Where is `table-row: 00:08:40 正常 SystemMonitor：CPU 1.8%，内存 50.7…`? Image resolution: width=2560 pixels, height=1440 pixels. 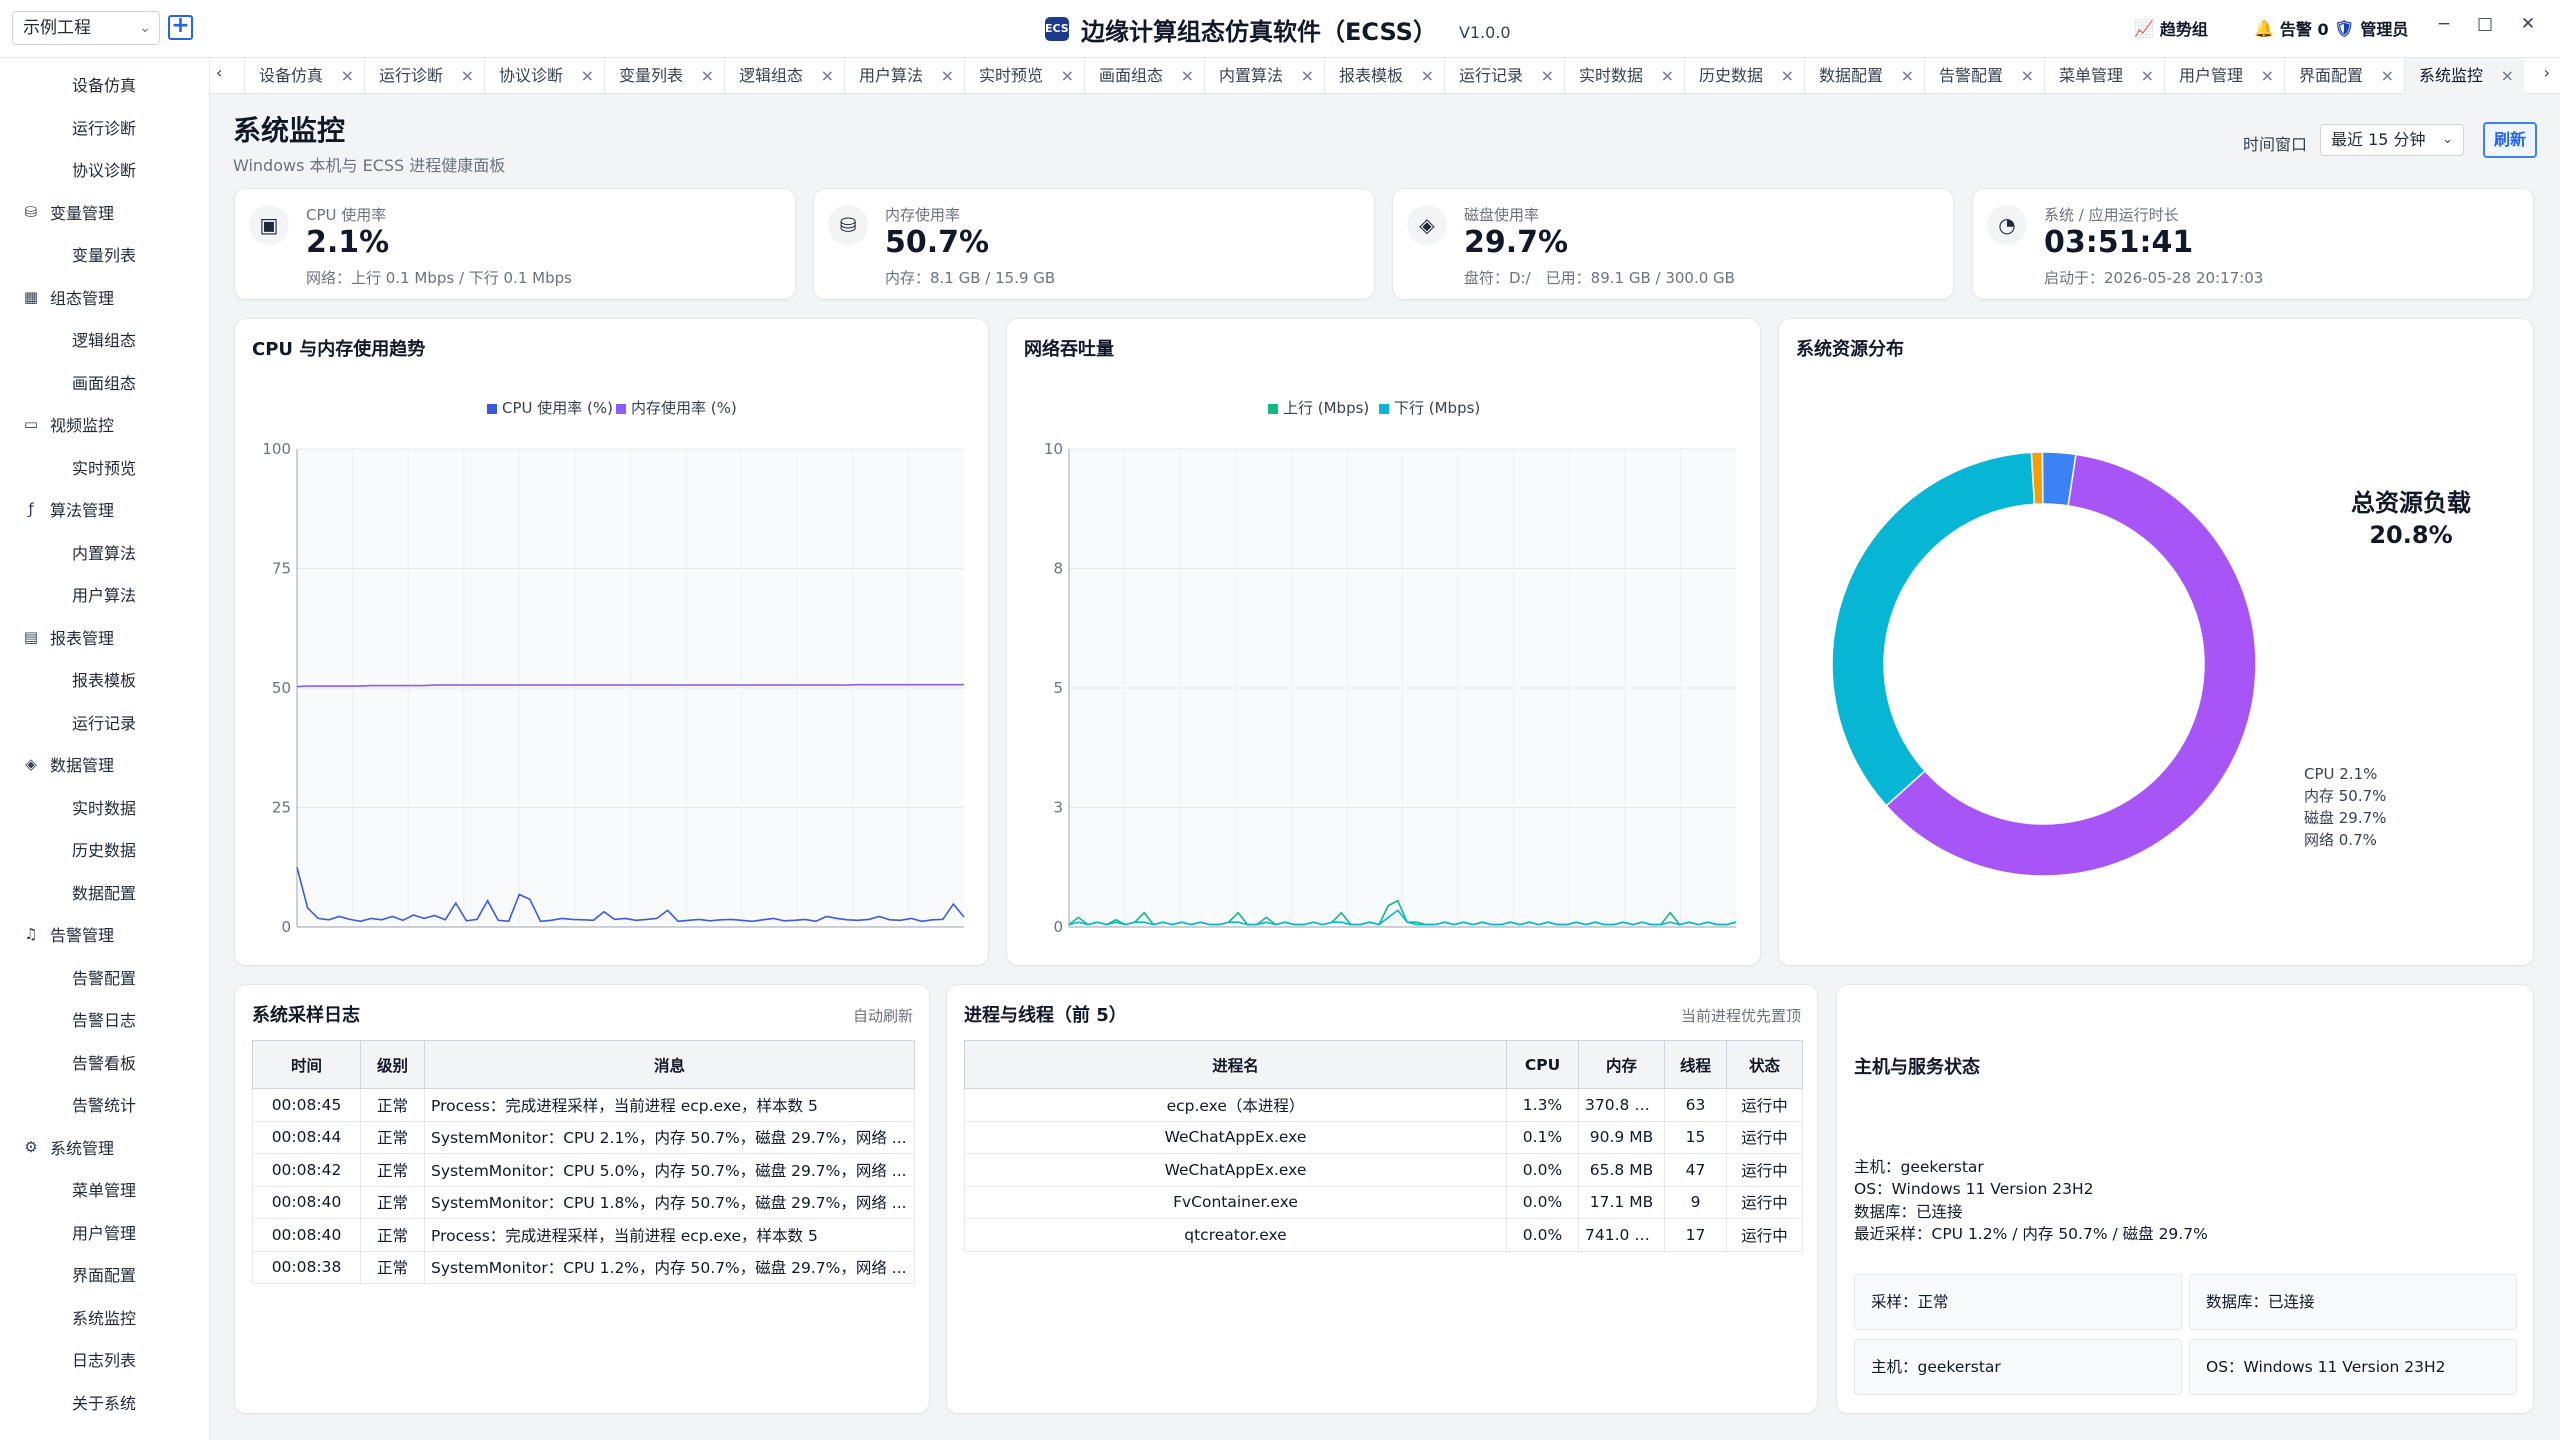
table-row: 00:08:40 正常 SystemMonitor：CPU 1.8%，内存 50.7… is located at coordinates (583, 1202).